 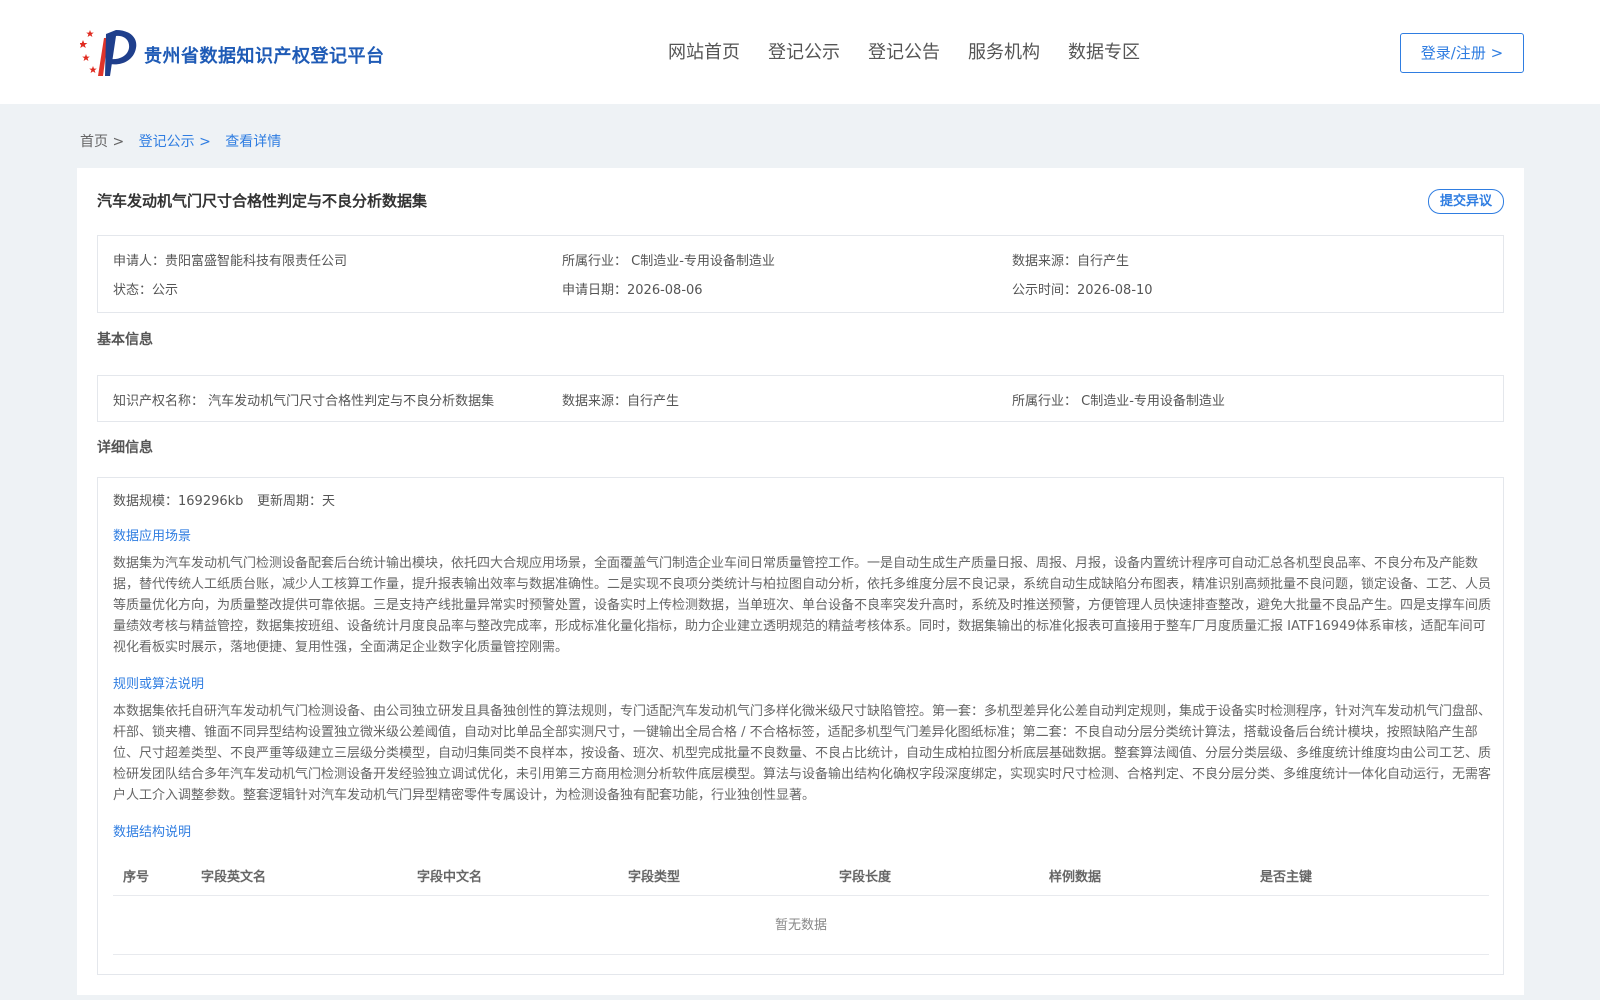 What do you see at coordinates (1071, 261) in the screenshot?
I see `source-field: 数据来源：自行产生` at bounding box center [1071, 261].